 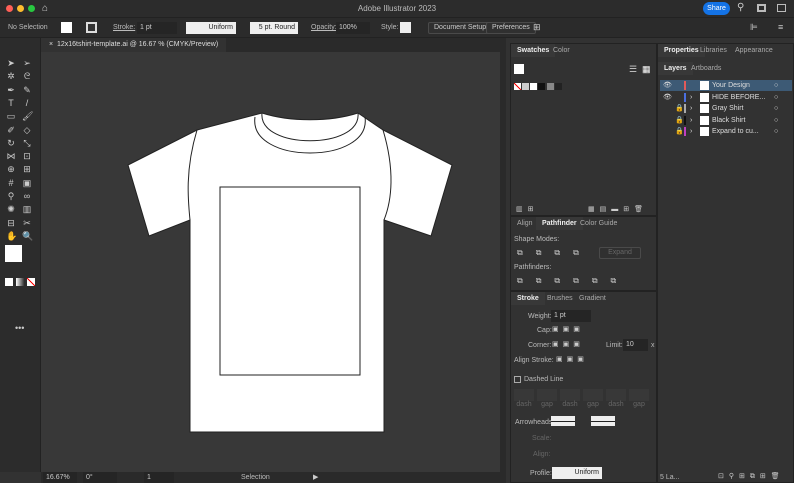 I want to click on shaper-tool-icon: ✐, so click(x=11, y=130).